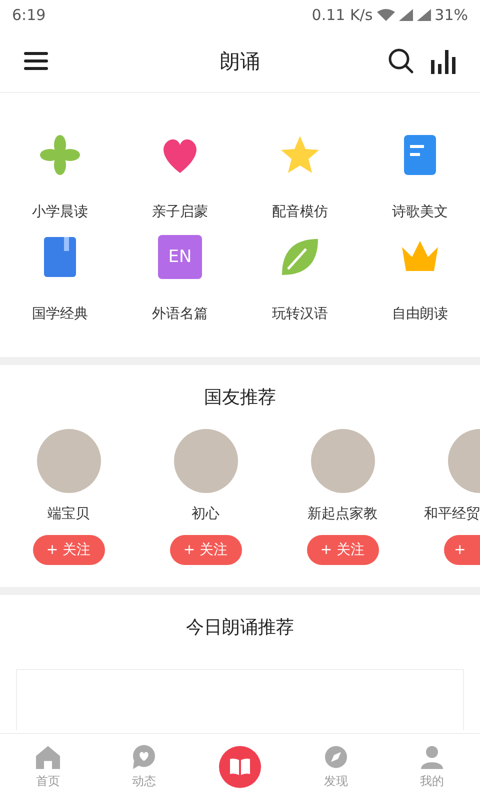  I want to click on category-item: 诗歌美文, so click(420, 177).